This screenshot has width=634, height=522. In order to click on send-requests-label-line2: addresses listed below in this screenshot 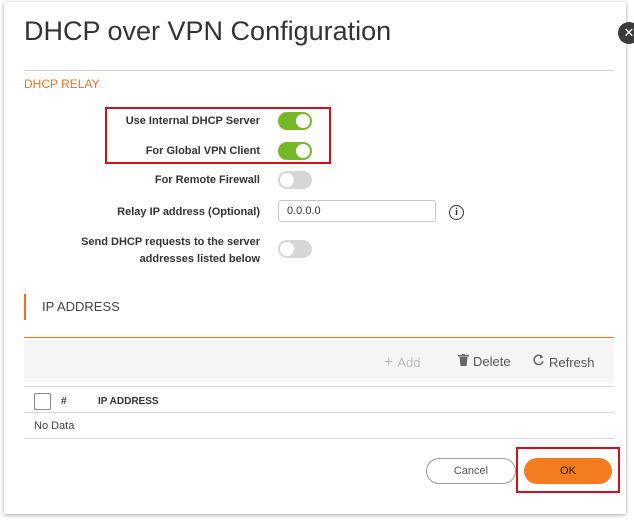, I will do `click(199, 259)`.